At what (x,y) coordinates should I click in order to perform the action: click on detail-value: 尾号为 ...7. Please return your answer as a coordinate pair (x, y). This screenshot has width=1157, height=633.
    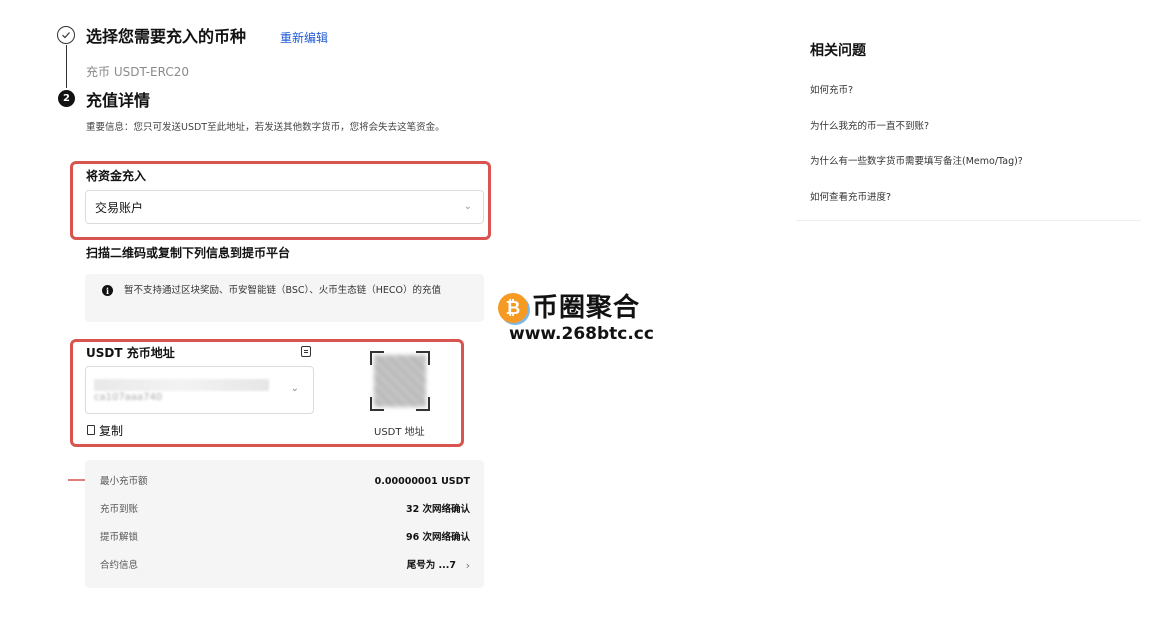
    Looking at the image, I should click on (431, 565).